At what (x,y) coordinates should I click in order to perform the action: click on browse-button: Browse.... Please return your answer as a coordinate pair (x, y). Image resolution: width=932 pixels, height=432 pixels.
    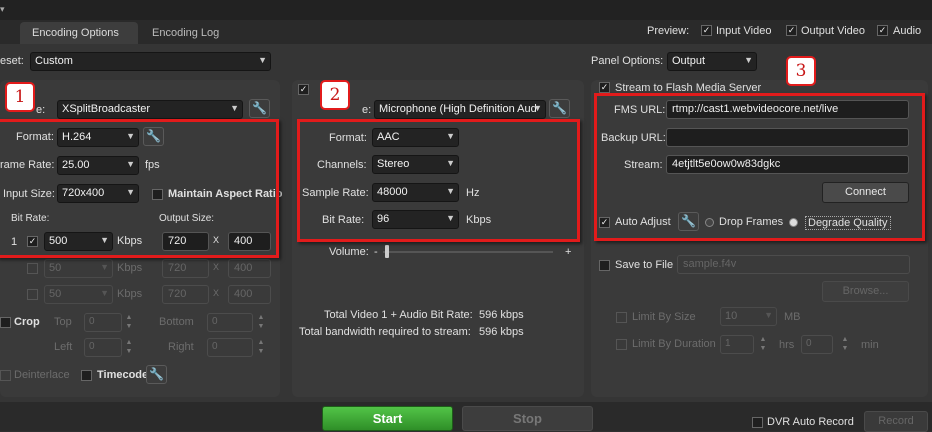
    Looking at the image, I should click on (865, 291).